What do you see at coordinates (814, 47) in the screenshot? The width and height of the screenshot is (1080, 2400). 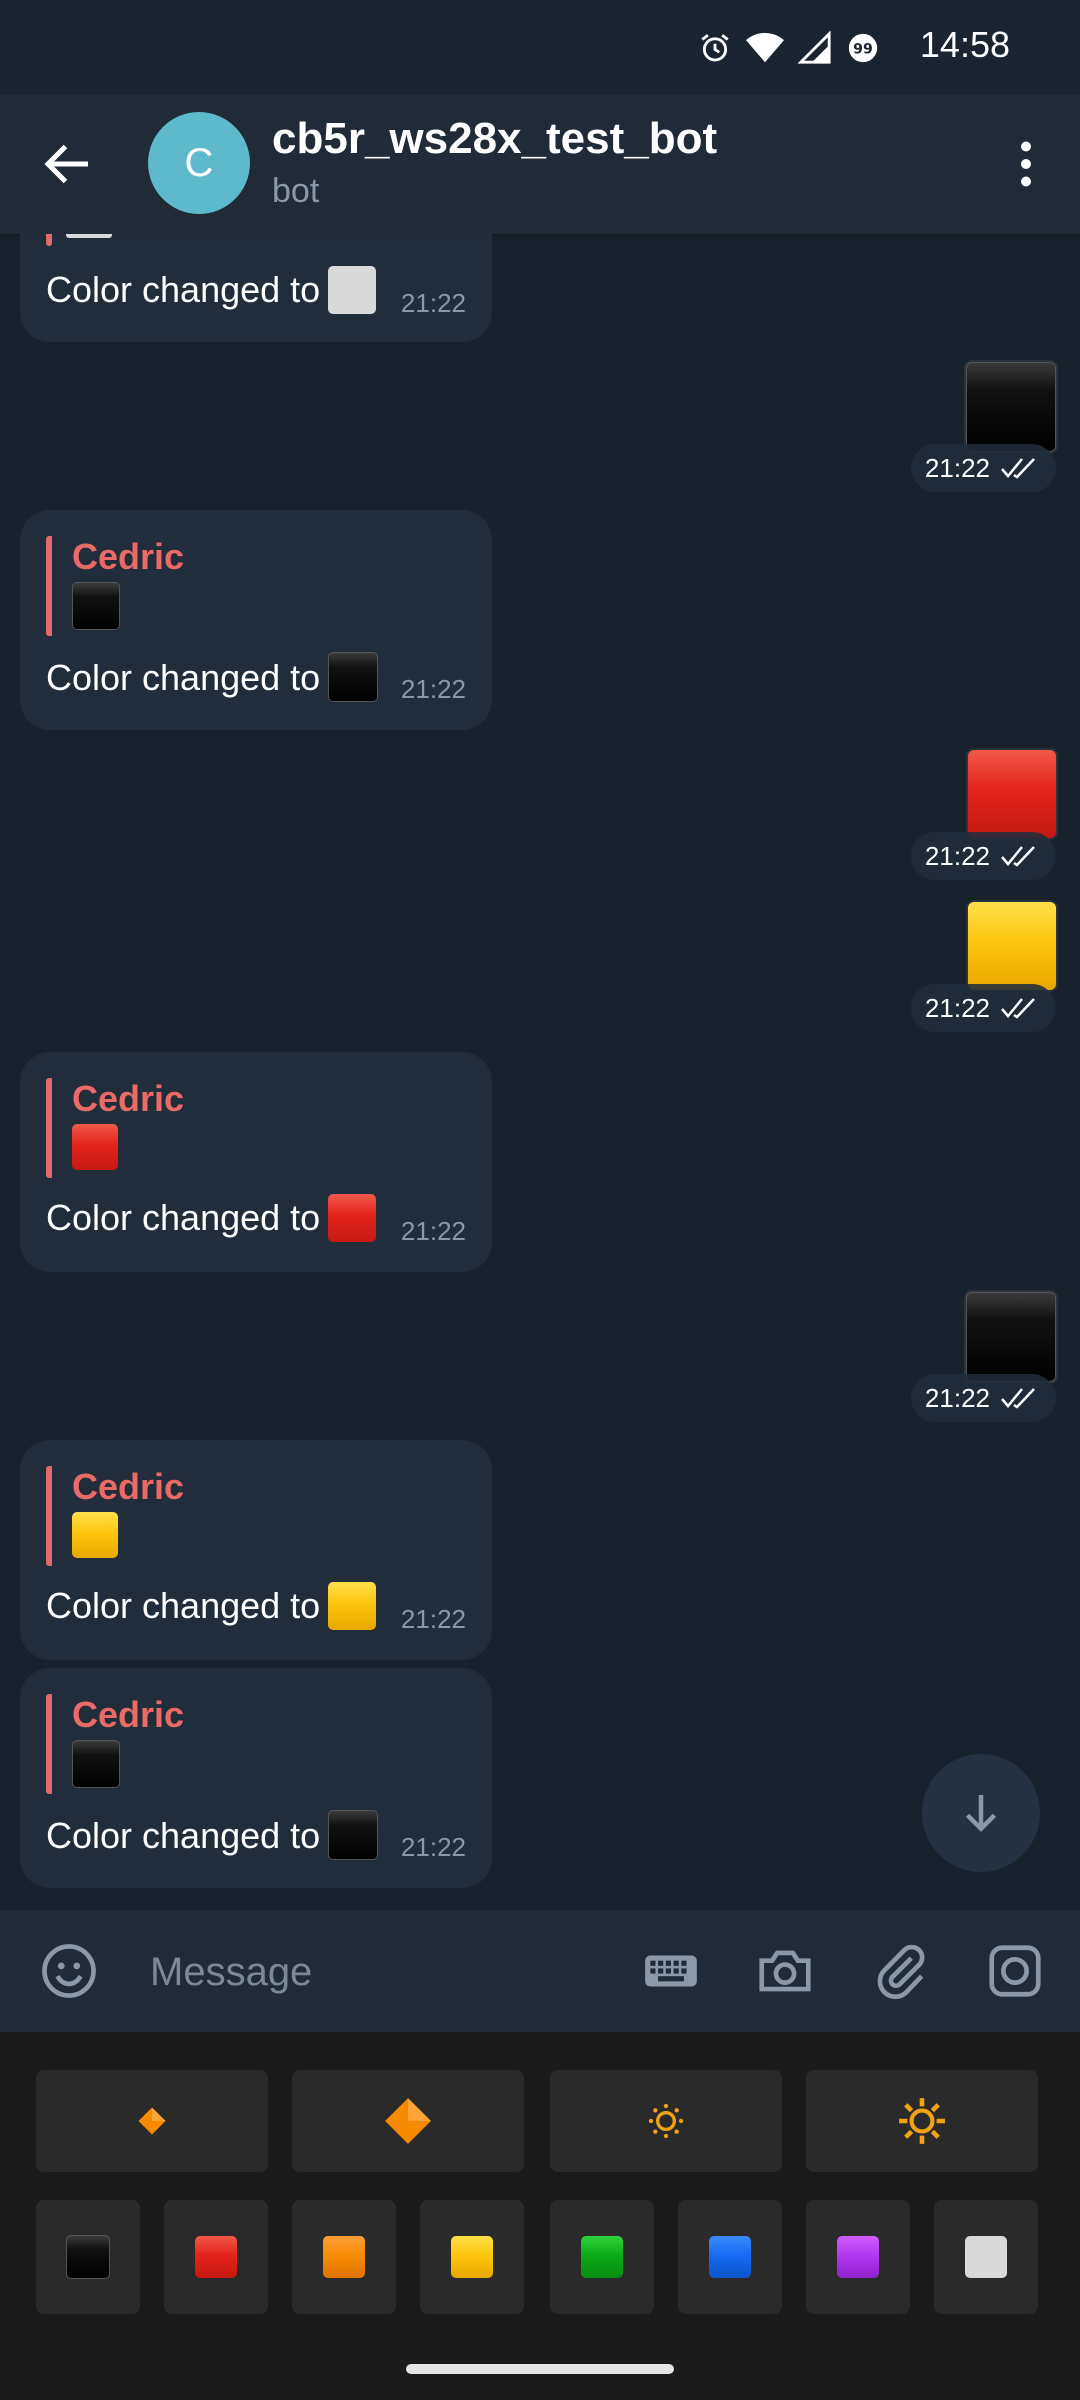 I see `signal-icon` at bounding box center [814, 47].